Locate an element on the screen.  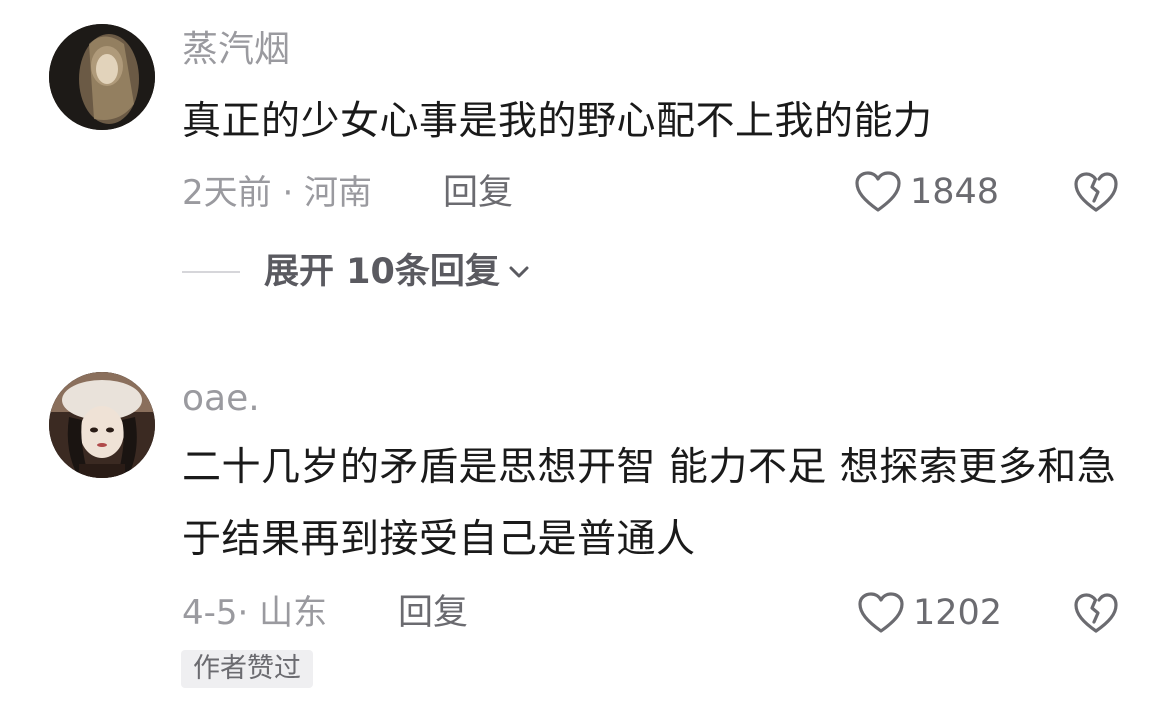
comment-meta: 4-5· 山东 is located at coordinates (255, 613).